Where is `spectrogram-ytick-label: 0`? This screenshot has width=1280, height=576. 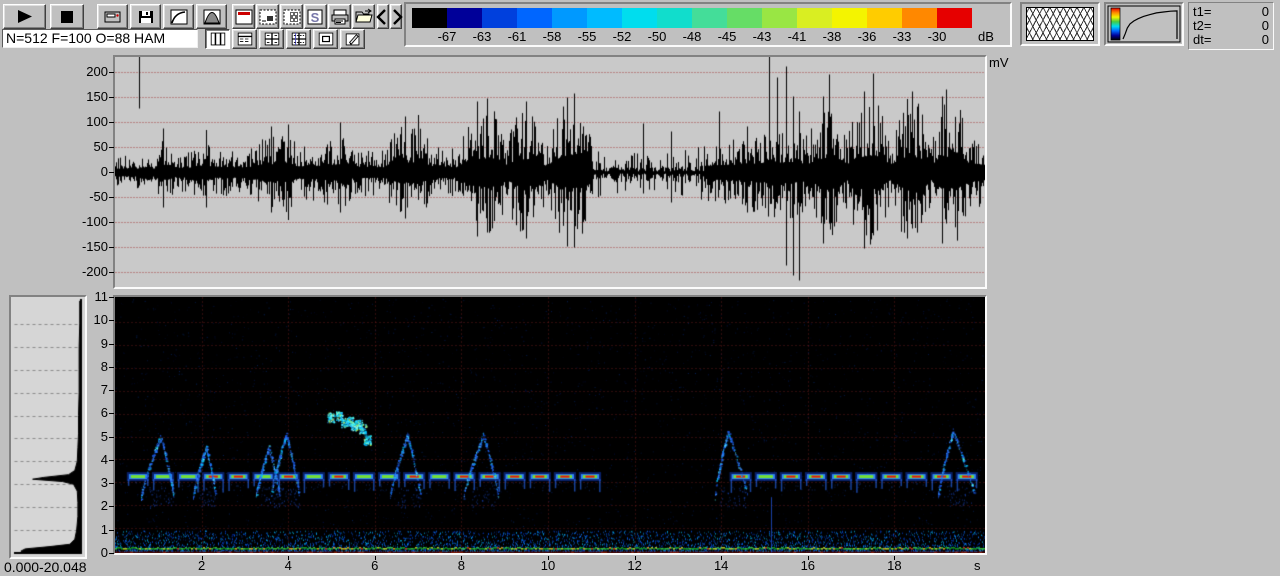
spectrogram-ytick-label: 0 is located at coordinates (104, 552).